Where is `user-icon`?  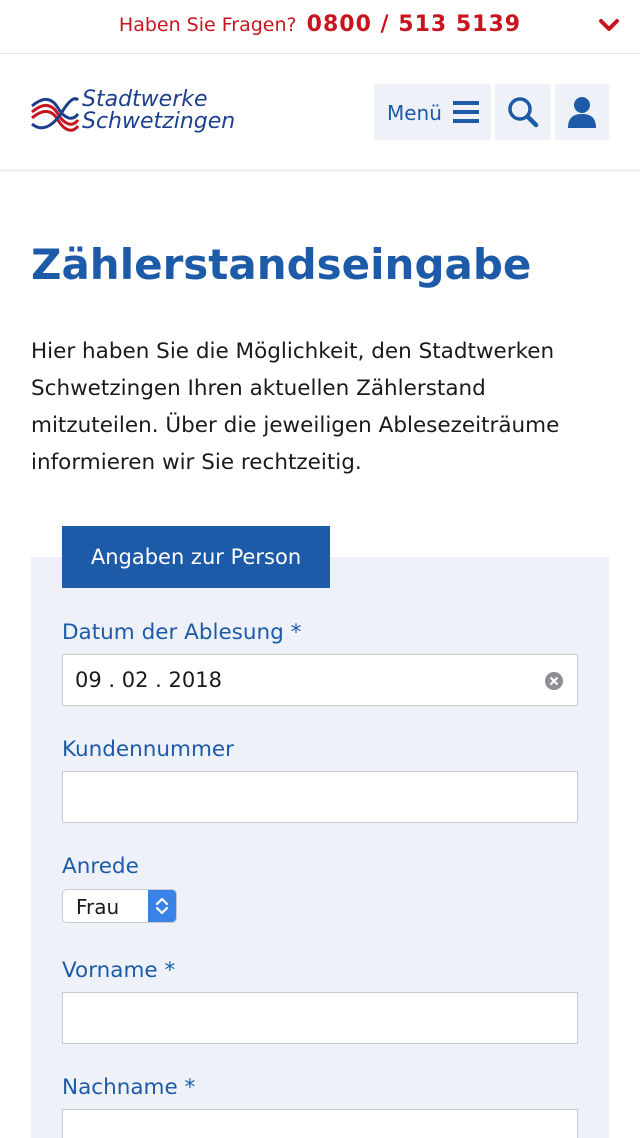 user-icon is located at coordinates (582, 112).